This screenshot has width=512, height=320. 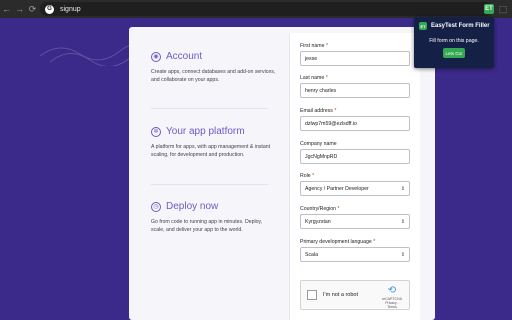 I want to click on last-name-input: henry charles, so click(x=355, y=90).